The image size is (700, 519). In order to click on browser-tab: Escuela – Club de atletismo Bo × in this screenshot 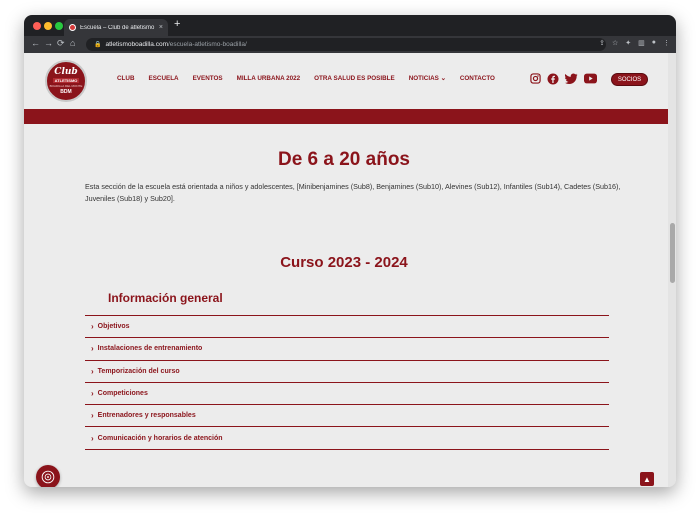, I will do `click(116, 27)`.